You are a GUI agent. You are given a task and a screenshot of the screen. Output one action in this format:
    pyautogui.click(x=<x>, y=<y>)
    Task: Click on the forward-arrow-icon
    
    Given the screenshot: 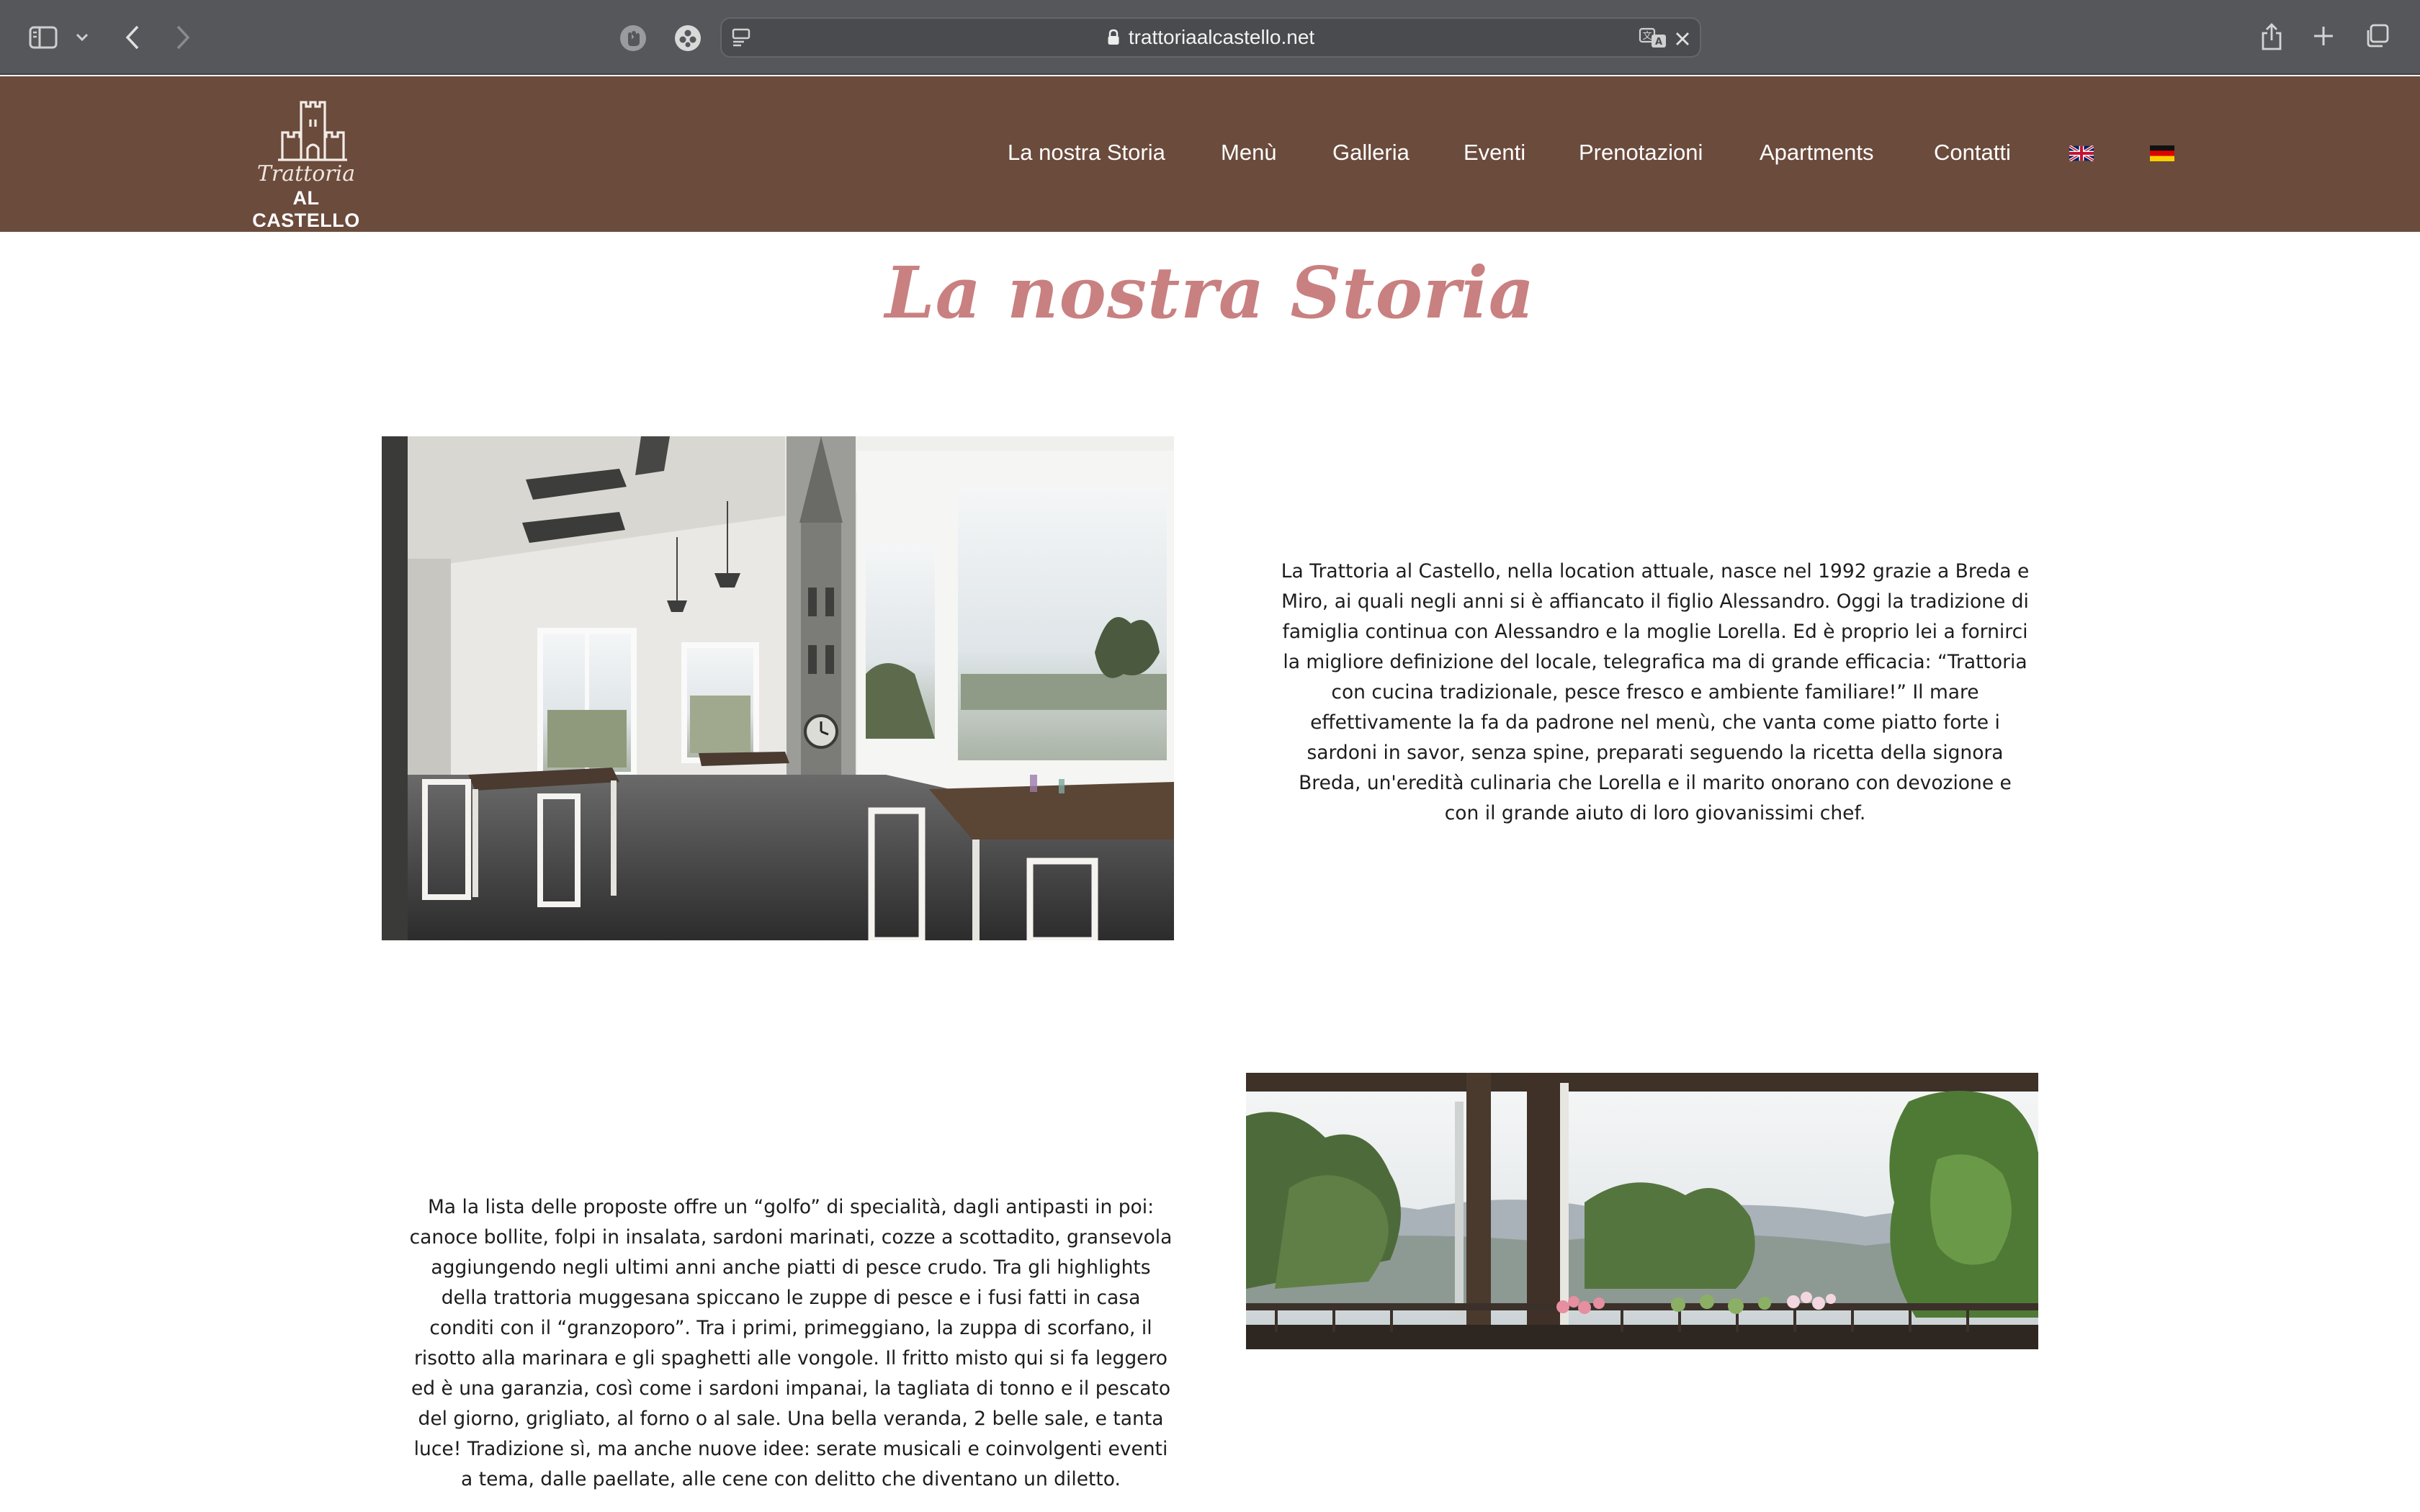 What is the action you would take?
    pyautogui.click(x=183, y=37)
    